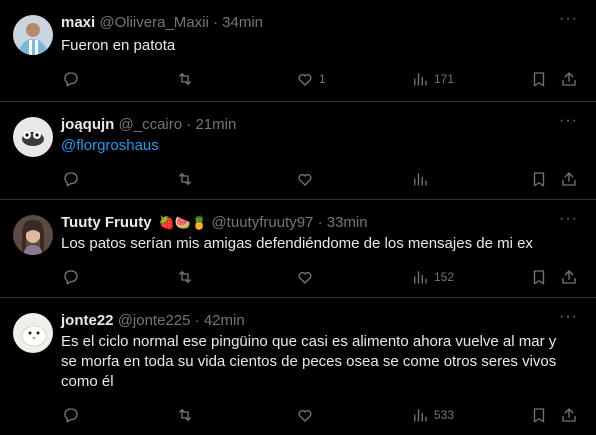  I want to click on tweet-text: Fueron en patota, so click(118, 45).